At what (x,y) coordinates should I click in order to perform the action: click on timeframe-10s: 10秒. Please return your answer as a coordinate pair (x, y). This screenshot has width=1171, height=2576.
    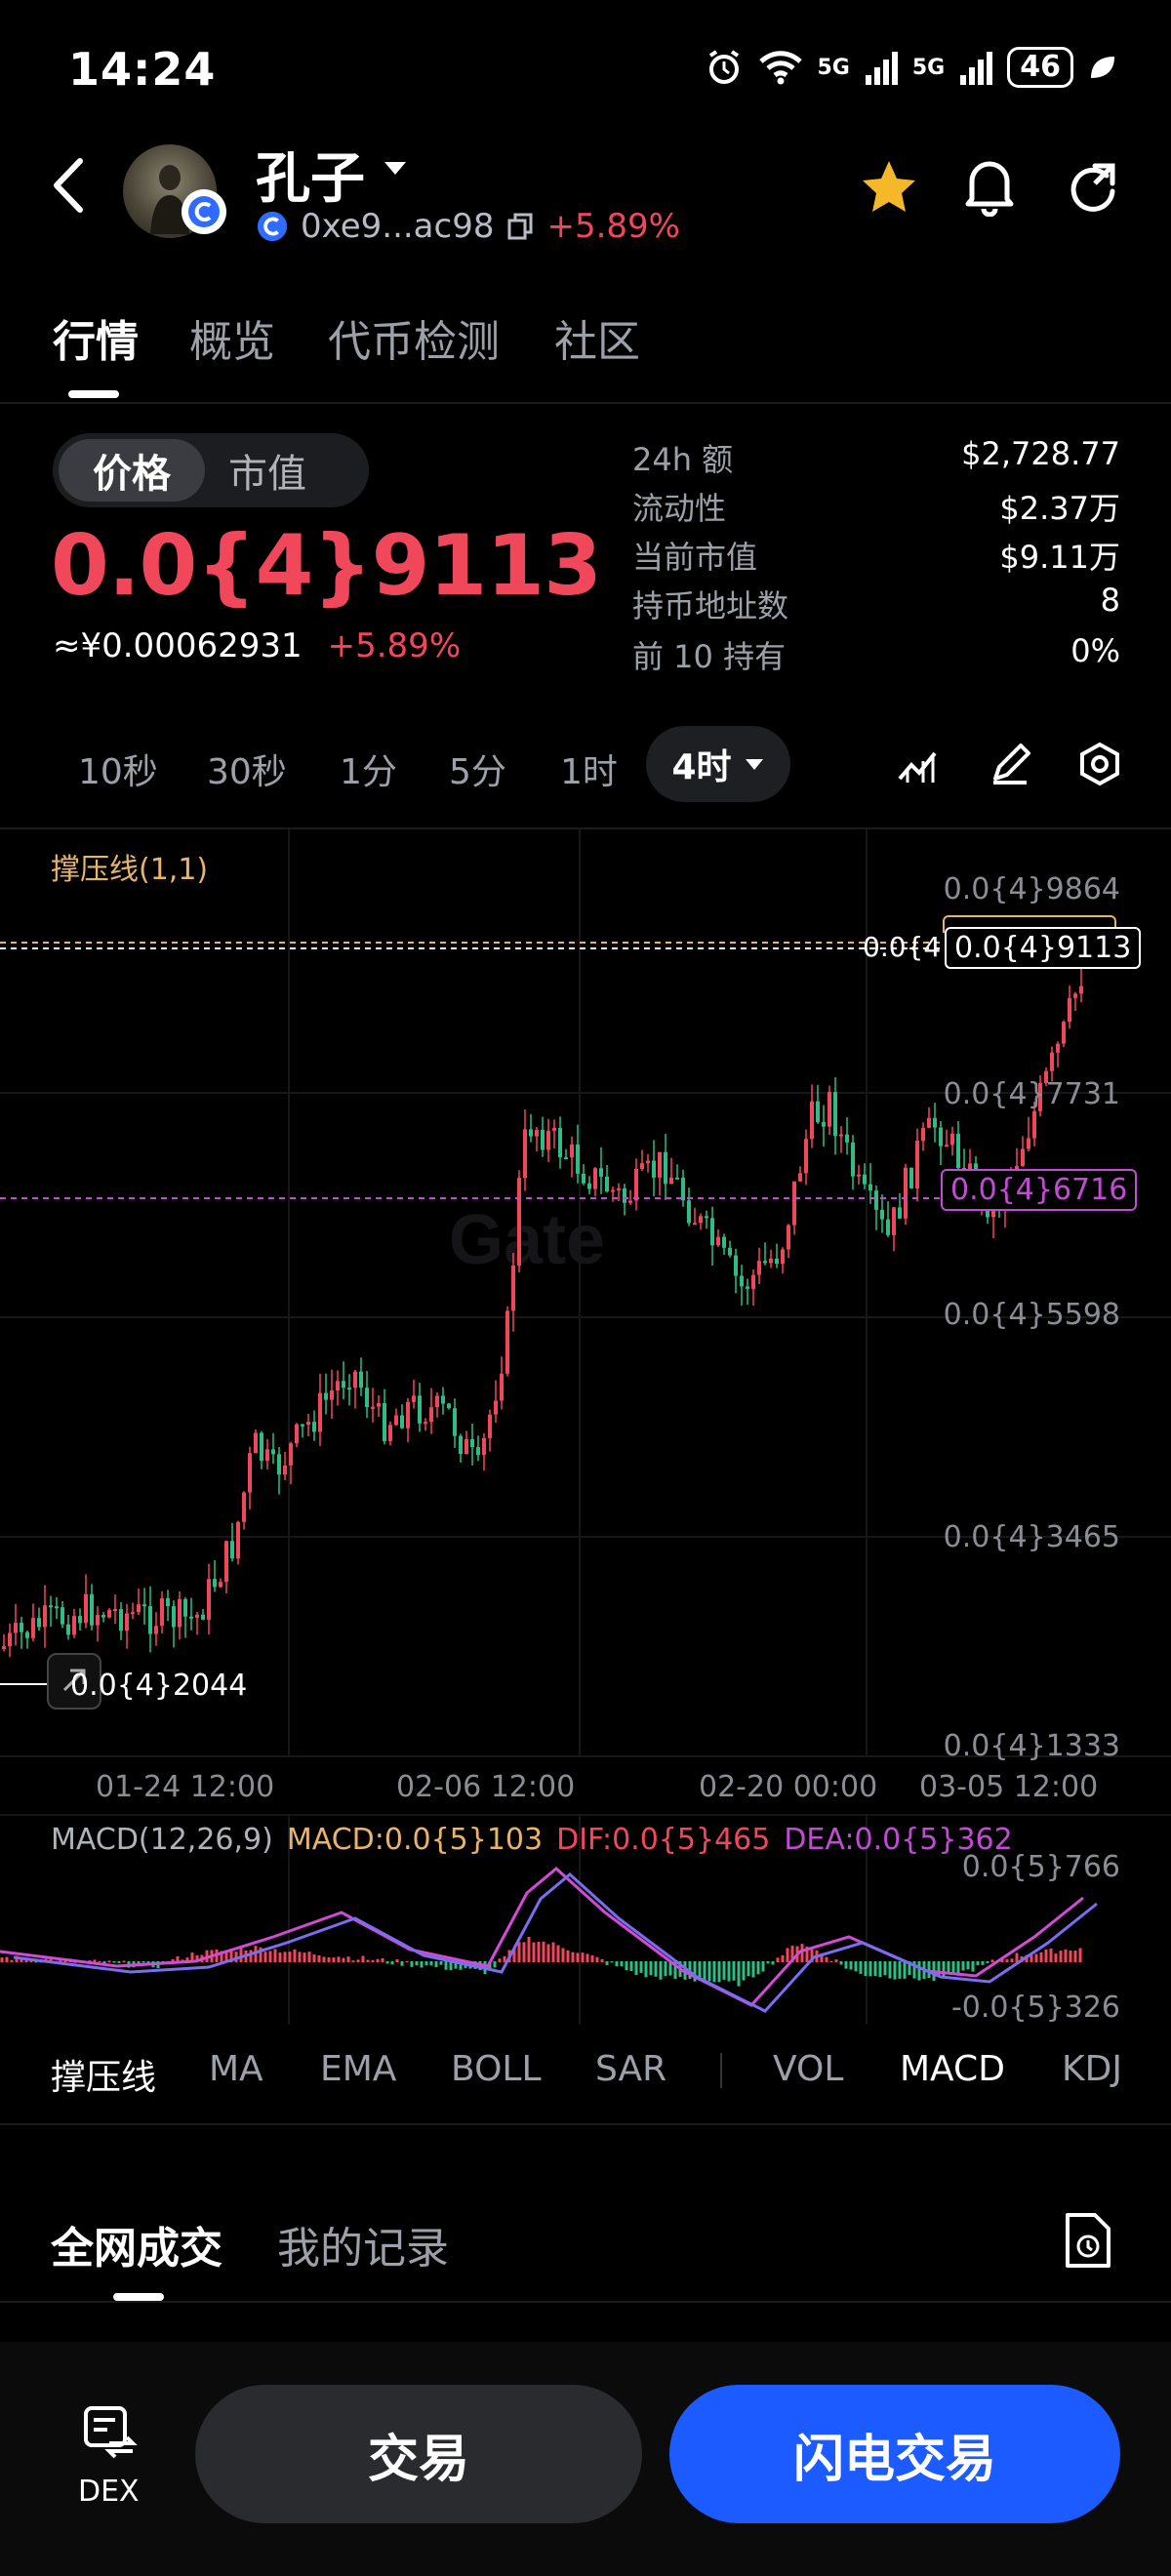
    Looking at the image, I should click on (118, 769).